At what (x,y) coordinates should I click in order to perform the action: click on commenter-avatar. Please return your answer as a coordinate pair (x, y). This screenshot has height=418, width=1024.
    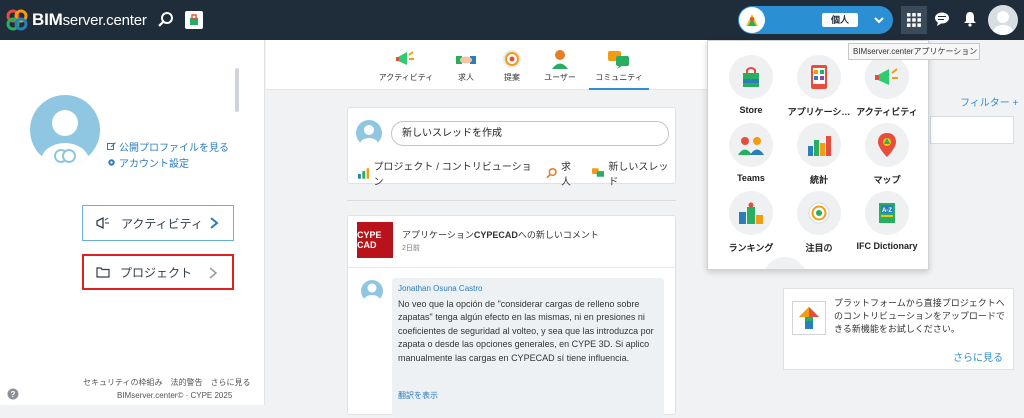
    Looking at the image, I should click on (372, 292).